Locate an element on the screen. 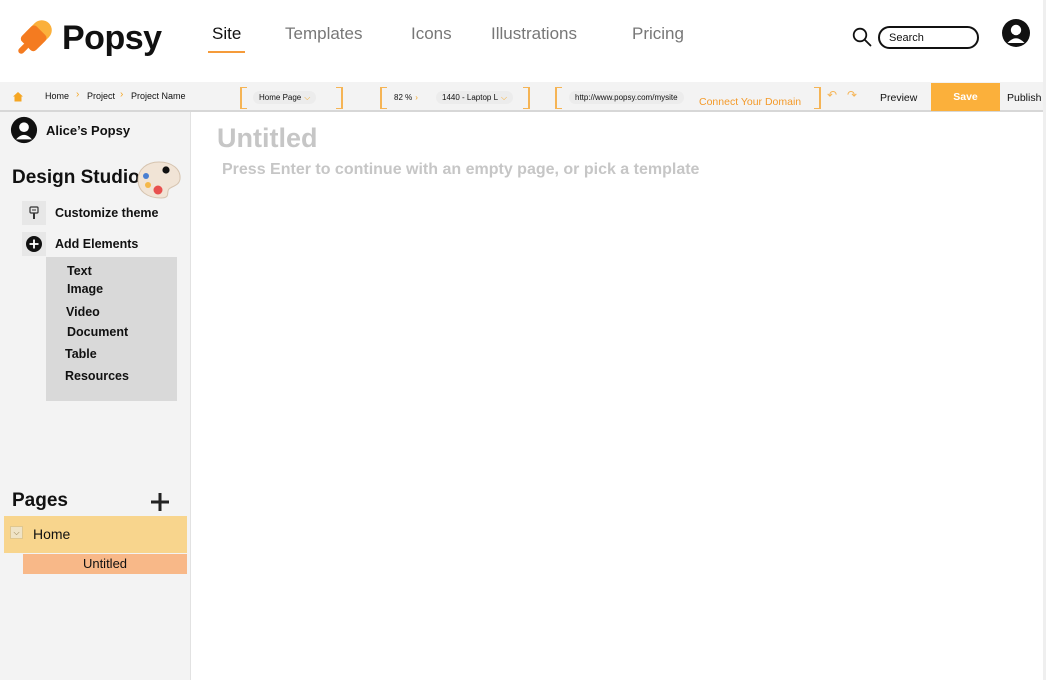 The height and width of the screenshot is (680, 1046). nav-pricing: Pricing is located at coordinates (658, 34).